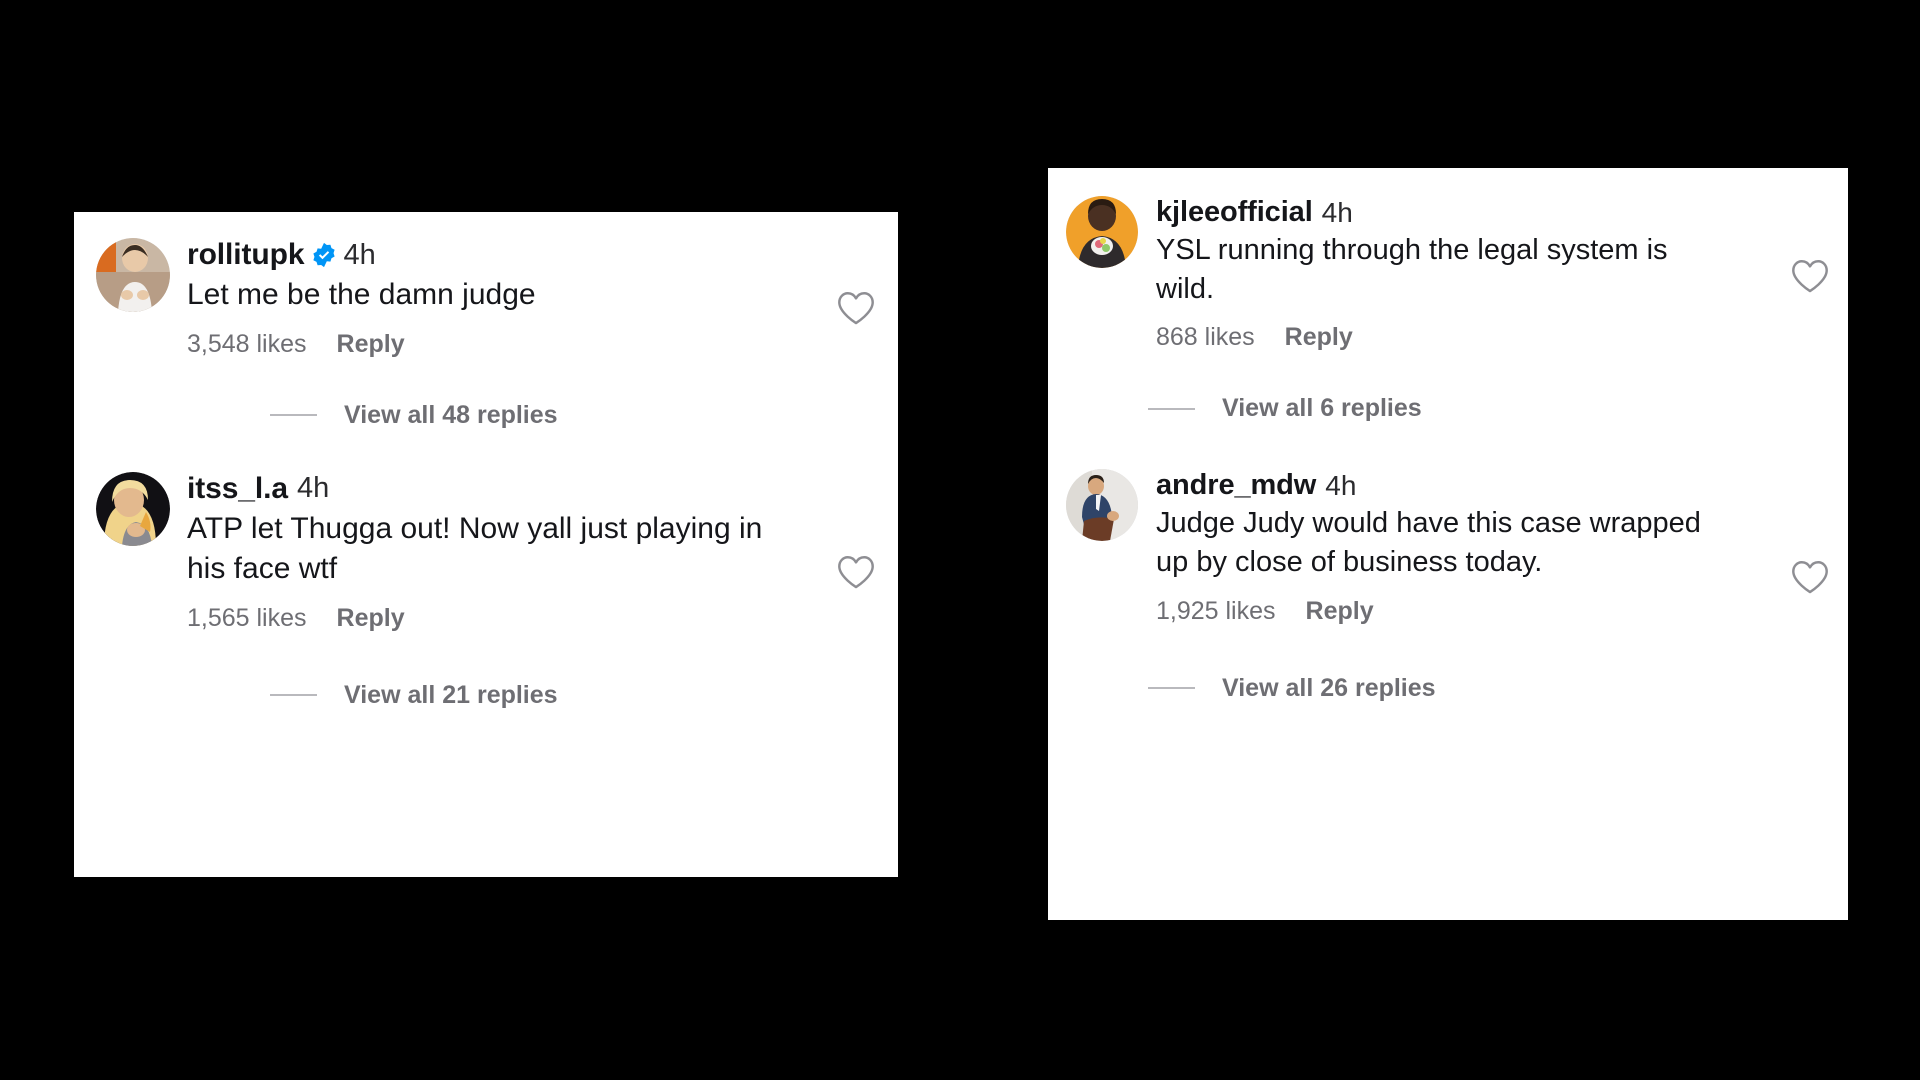  I want to click on avatar-itss-la, so click(133, 508).